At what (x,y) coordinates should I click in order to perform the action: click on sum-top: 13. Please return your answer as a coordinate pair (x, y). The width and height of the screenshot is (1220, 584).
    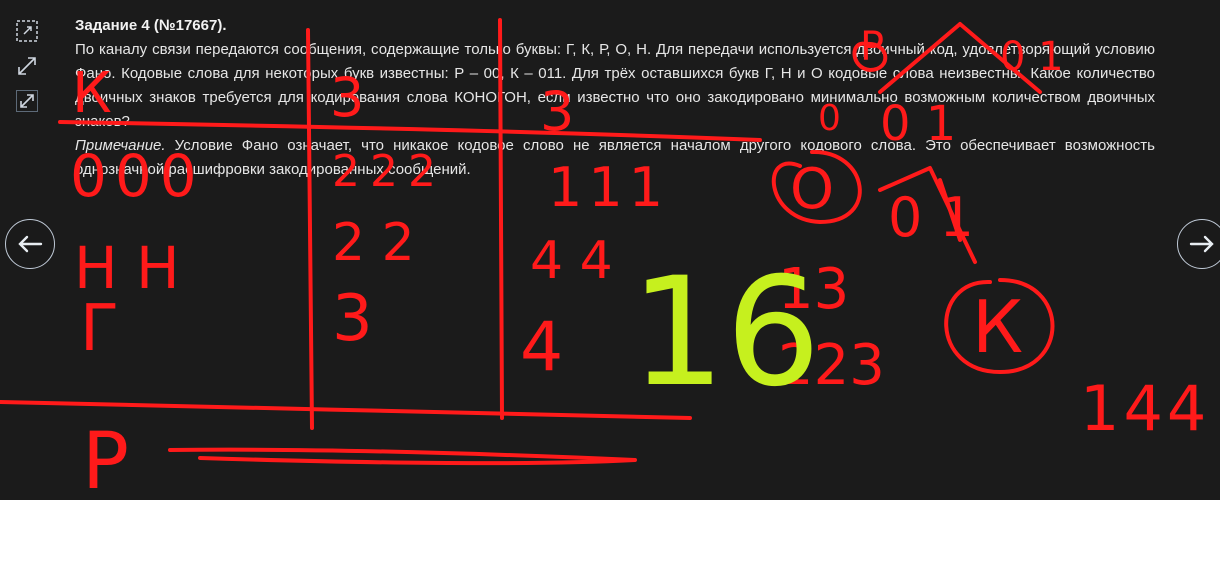
    Looking at the image, I should click on (813, 289).